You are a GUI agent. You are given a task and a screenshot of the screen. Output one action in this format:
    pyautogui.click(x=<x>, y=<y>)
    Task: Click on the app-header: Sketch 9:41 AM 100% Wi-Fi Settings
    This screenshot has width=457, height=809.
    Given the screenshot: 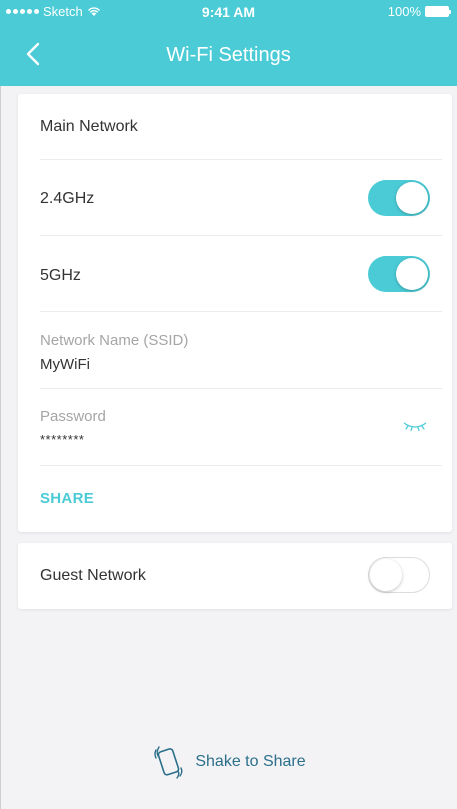 What is the action you would take?
    pyautogui.click(x=228, y=43)
    